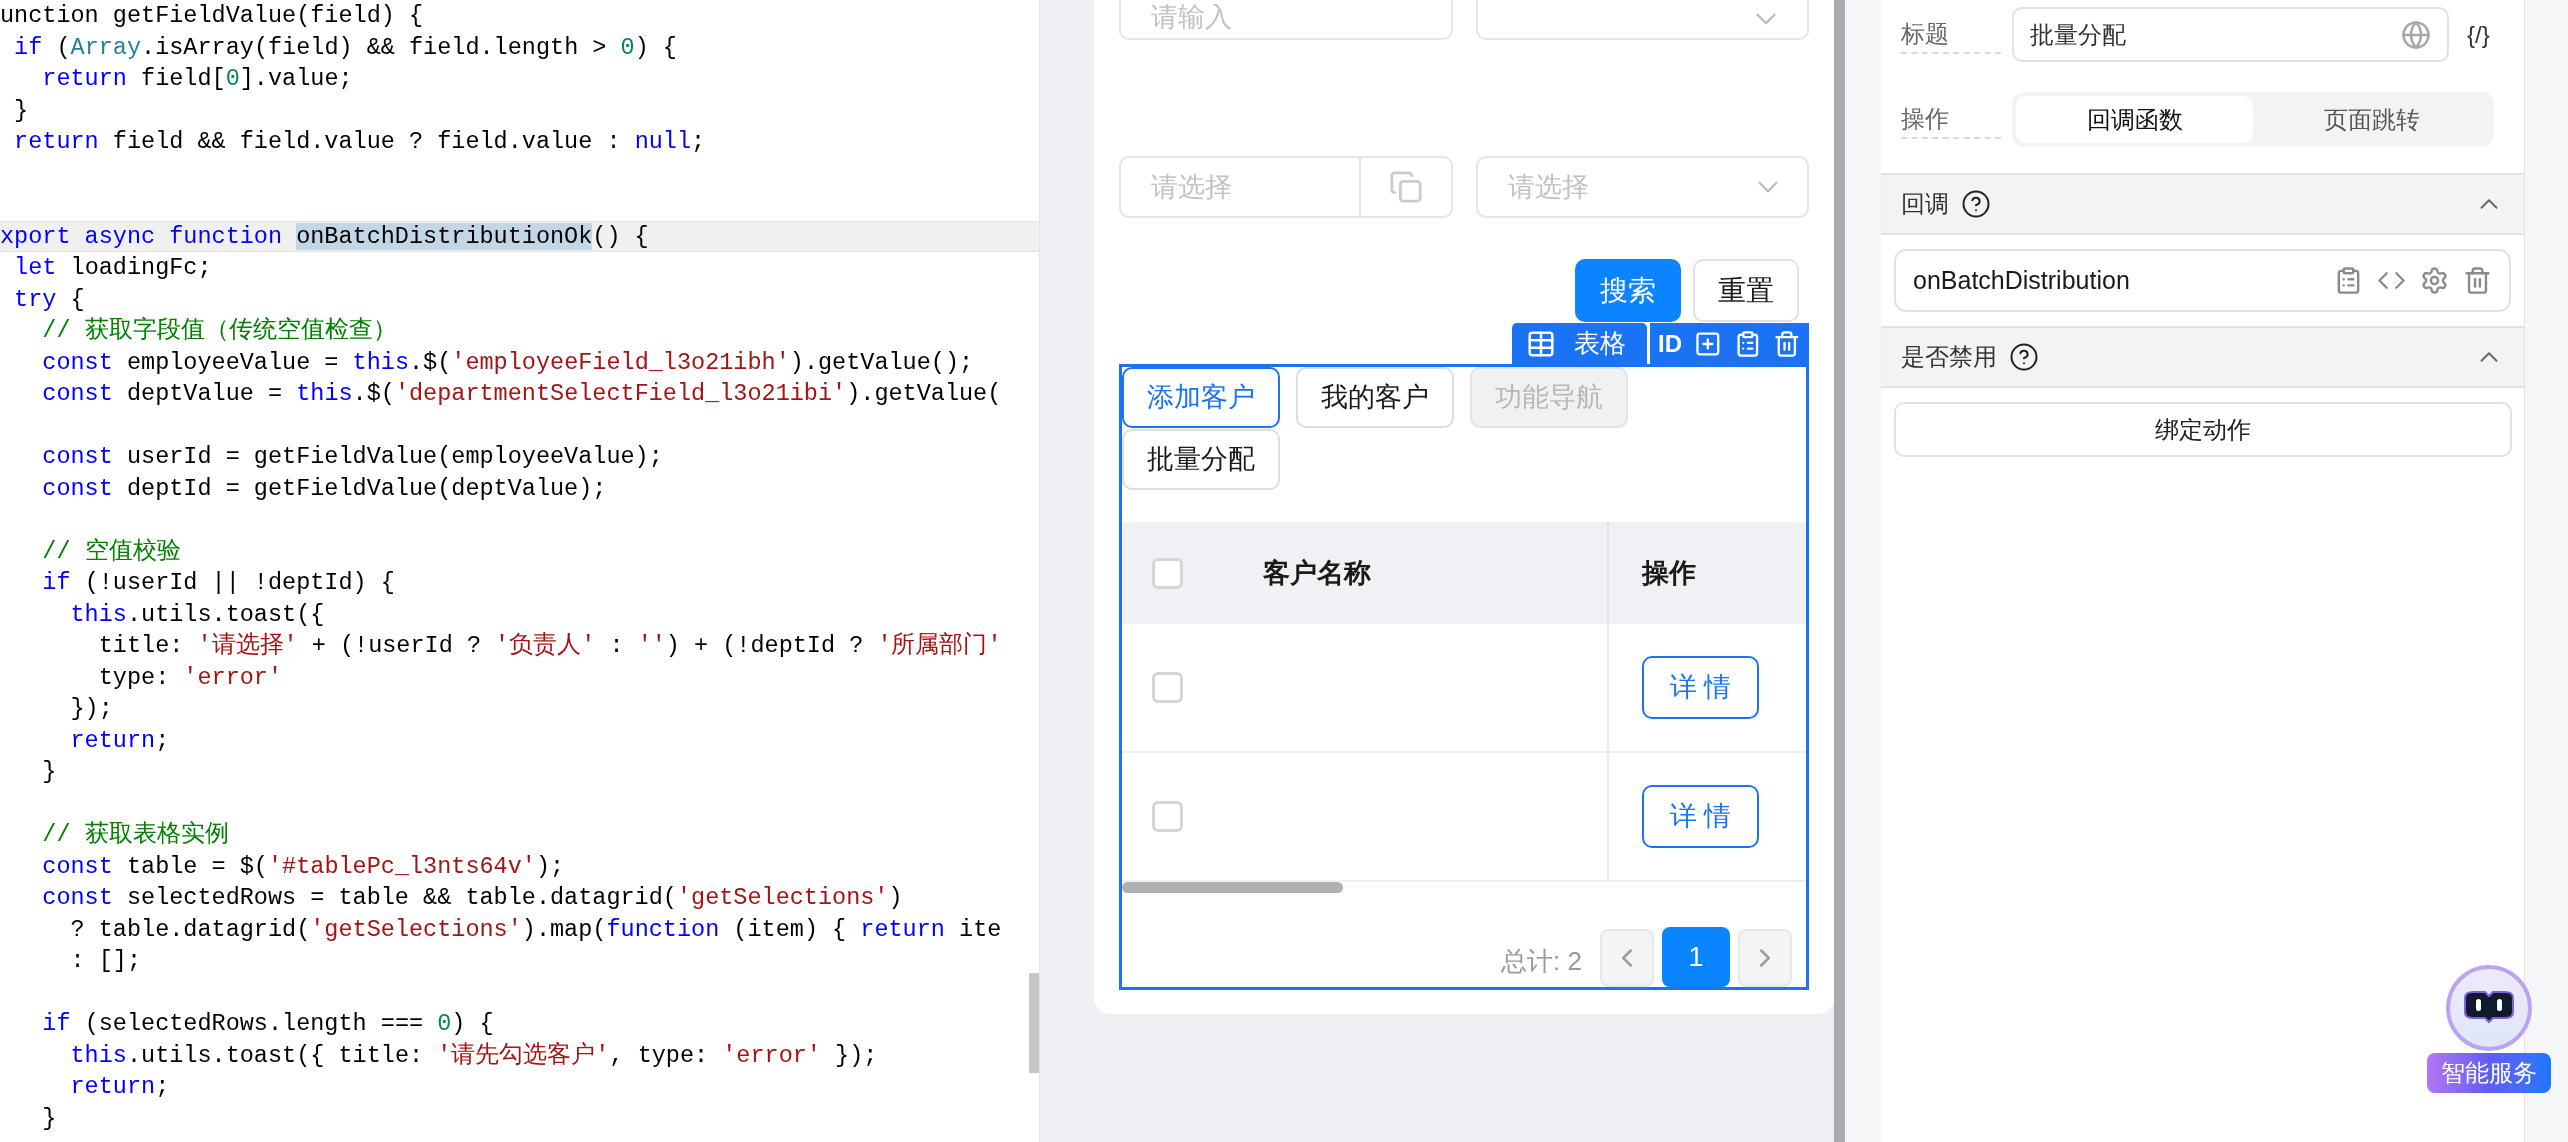 This screenshot has width=2568, height=1142. I want to click on toolbar-button: 我的客户, so click(1375, 397).